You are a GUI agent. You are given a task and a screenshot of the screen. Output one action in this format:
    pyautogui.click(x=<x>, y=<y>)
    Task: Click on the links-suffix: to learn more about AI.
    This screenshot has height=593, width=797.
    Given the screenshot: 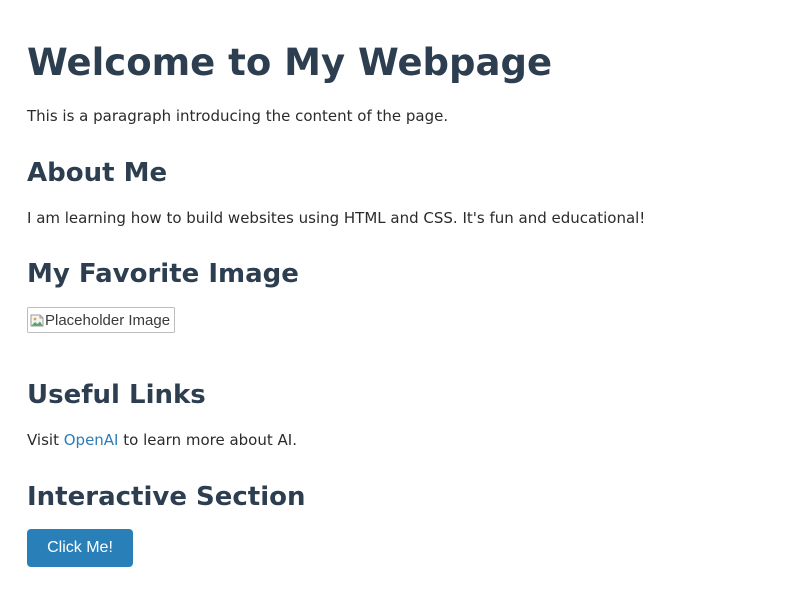 What is the action you would take?
    pyautogui.click(x=207, y=440)
    